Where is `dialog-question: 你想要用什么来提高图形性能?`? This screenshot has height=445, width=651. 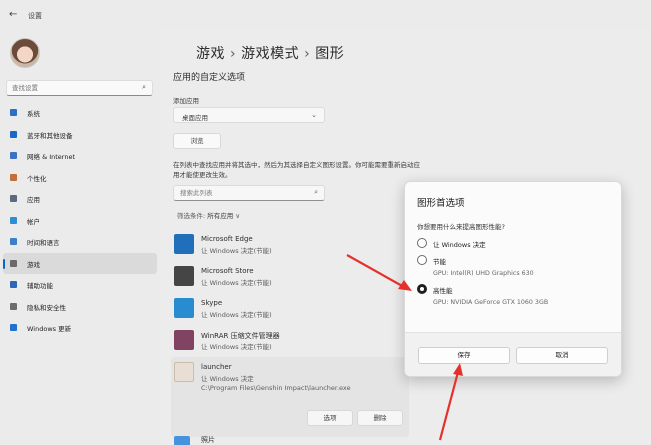 dialog-question: 你想要用什么来提高图形性能? is located at coordinates (461, 227).